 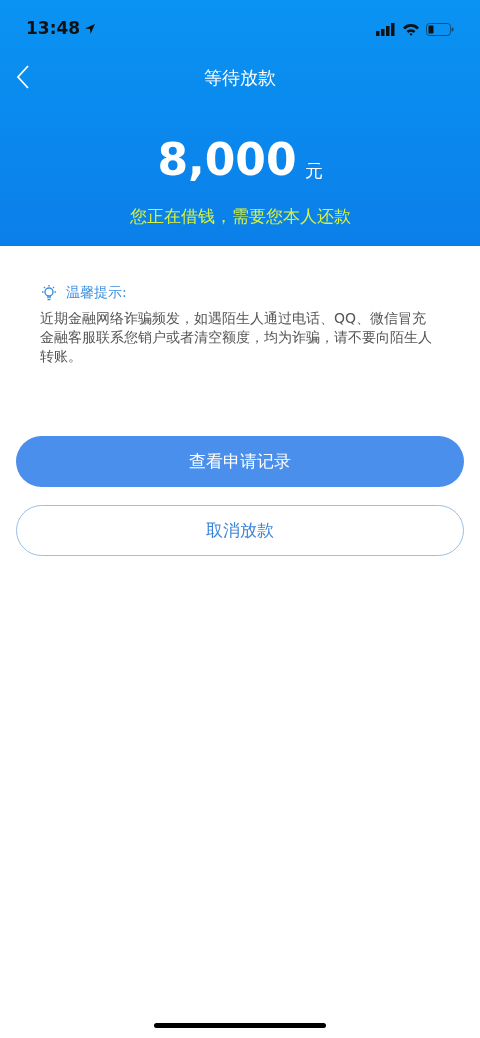 I want to click on wifi-icon, so click(x=411, y=29).